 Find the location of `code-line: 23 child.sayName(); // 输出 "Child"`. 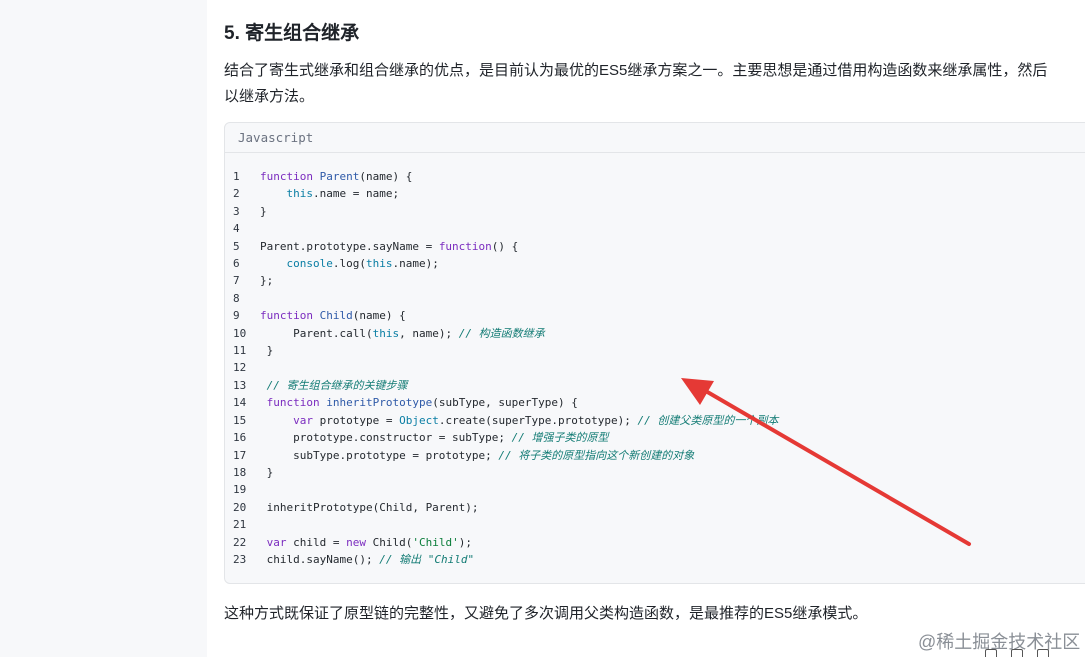

code-line: 23 child.sayName(); // 输出 "Child" is located at coordinates (655, 559).